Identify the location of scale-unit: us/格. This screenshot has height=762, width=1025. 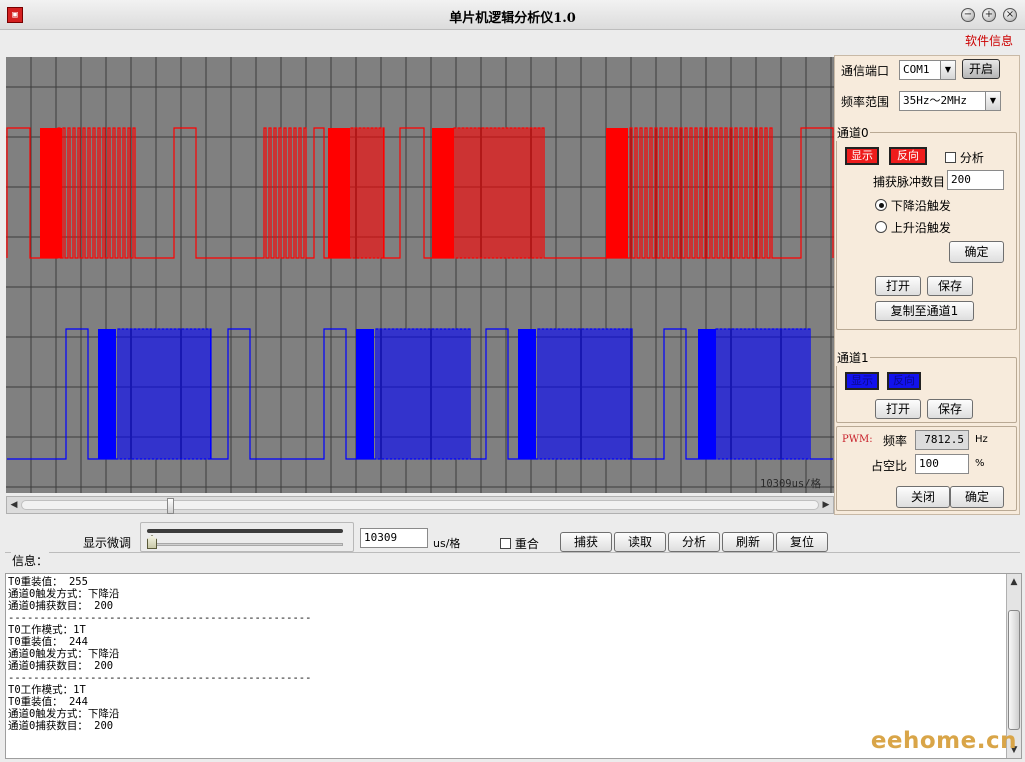
(447, 543).